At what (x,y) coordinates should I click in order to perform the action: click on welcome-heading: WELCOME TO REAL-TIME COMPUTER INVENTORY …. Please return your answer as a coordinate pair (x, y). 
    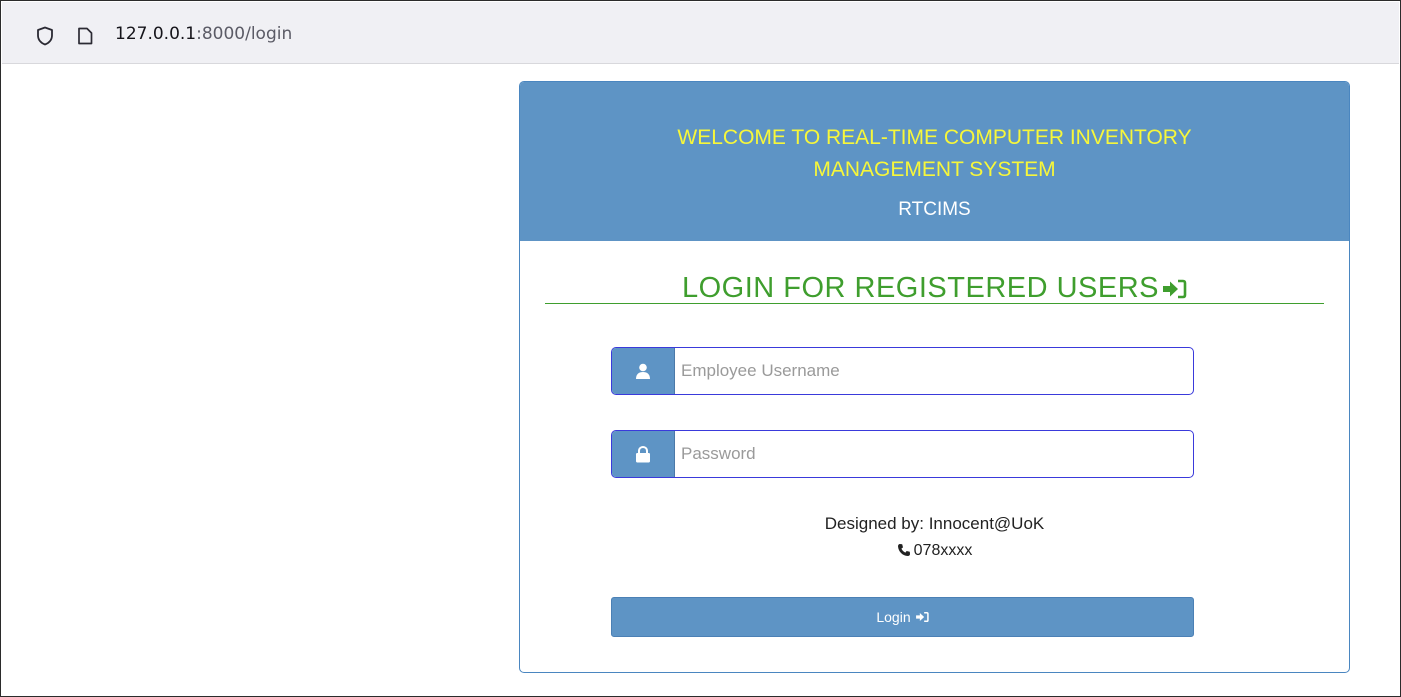
    Looking at the image, I should click on (934, 154).